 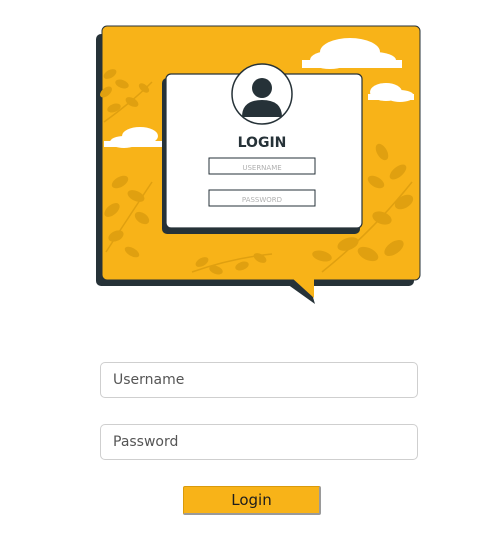 What do you see at coordinates (262, 94) in the screenshot?
I see `avatar-icon` at bounding box center [262, 94].